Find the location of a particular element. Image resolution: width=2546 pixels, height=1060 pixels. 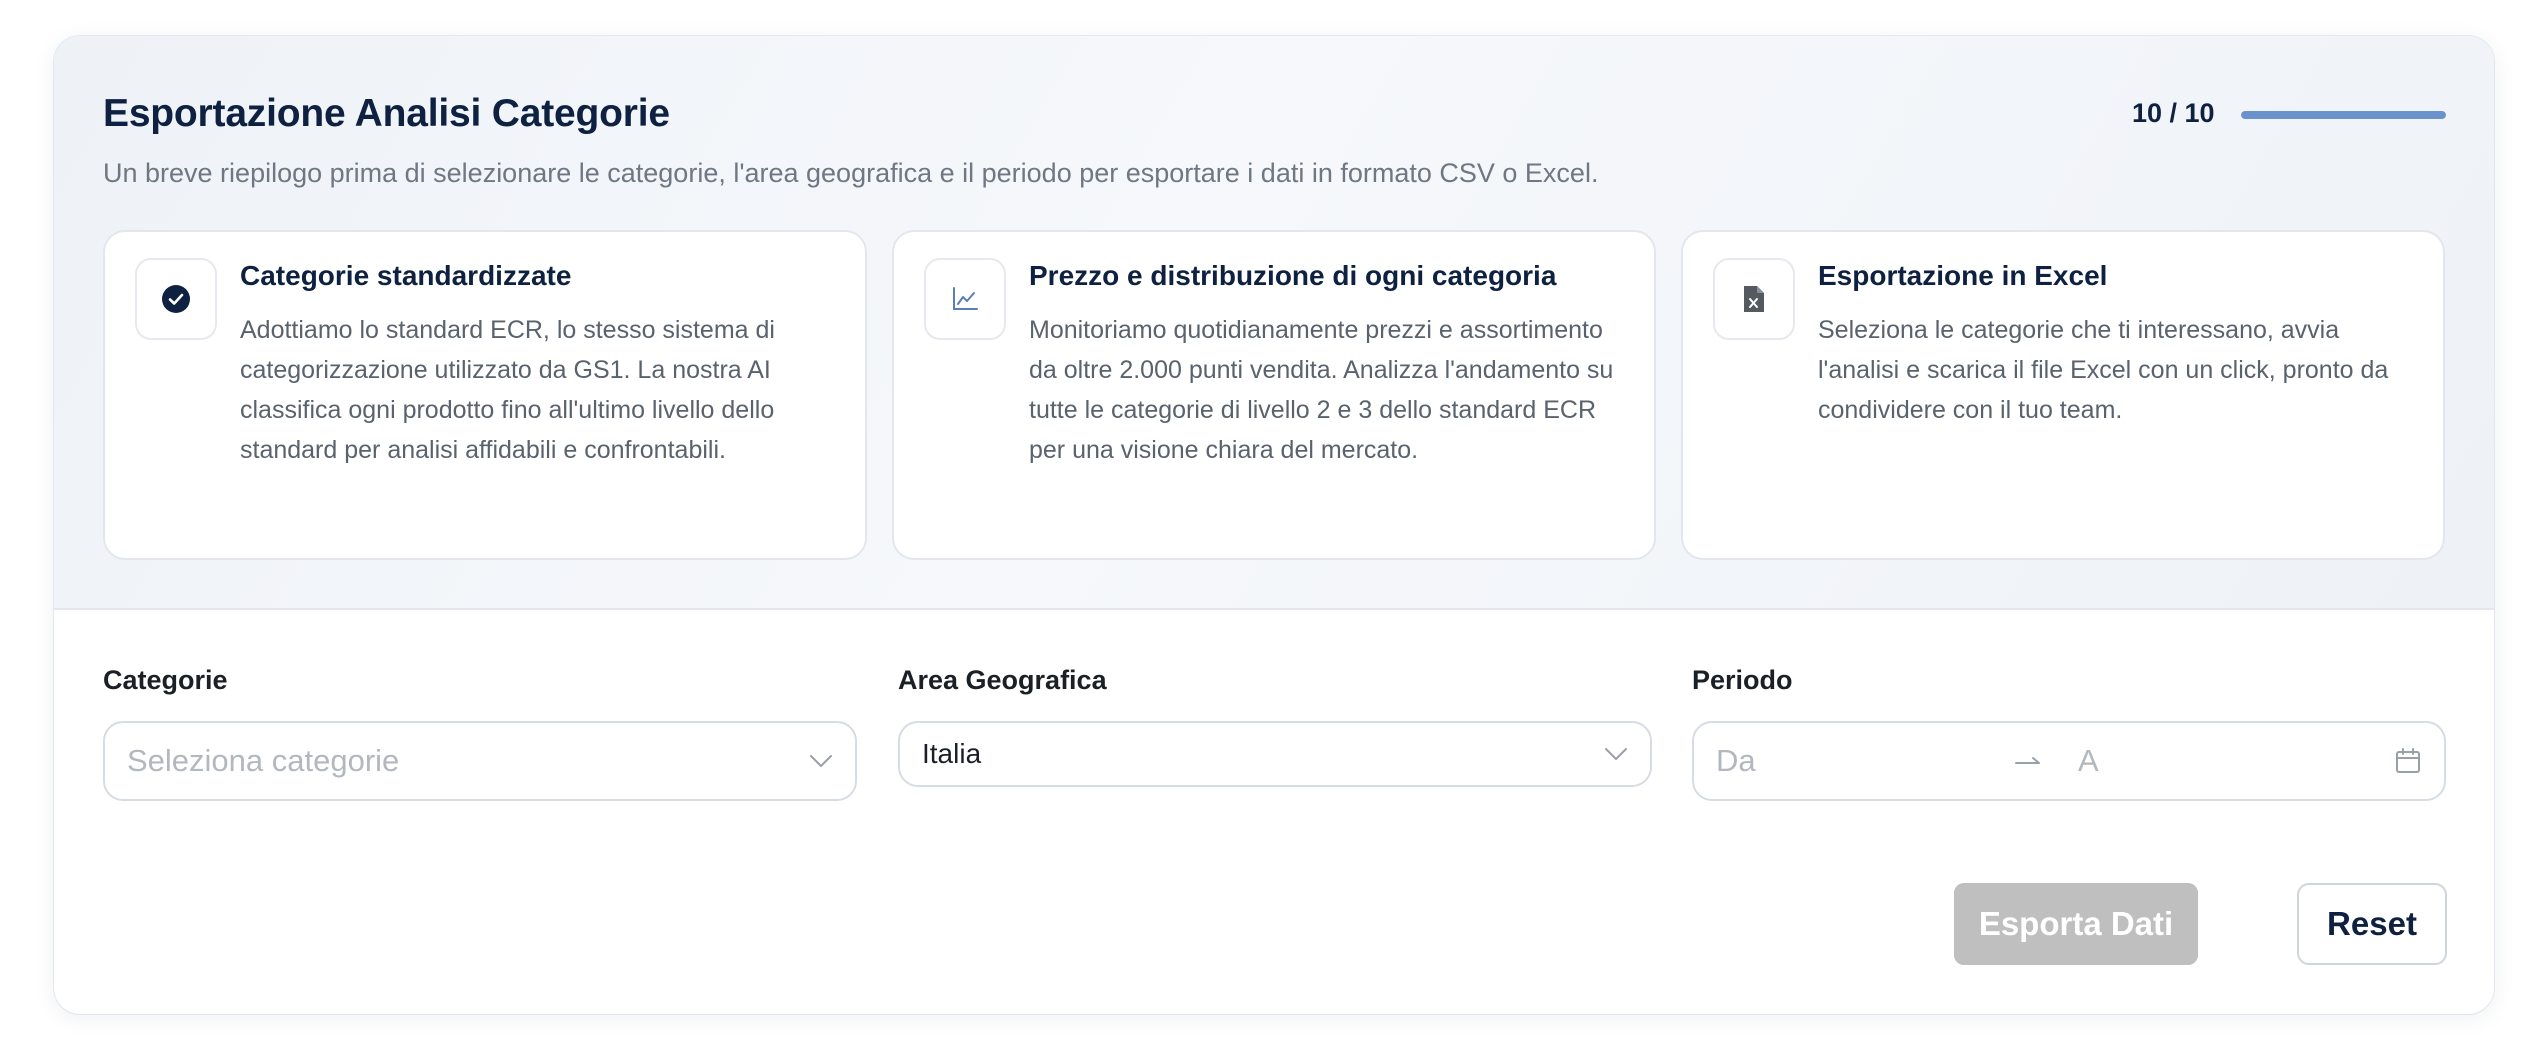

arrow-right-icon is located at coordinates (2027, 760).